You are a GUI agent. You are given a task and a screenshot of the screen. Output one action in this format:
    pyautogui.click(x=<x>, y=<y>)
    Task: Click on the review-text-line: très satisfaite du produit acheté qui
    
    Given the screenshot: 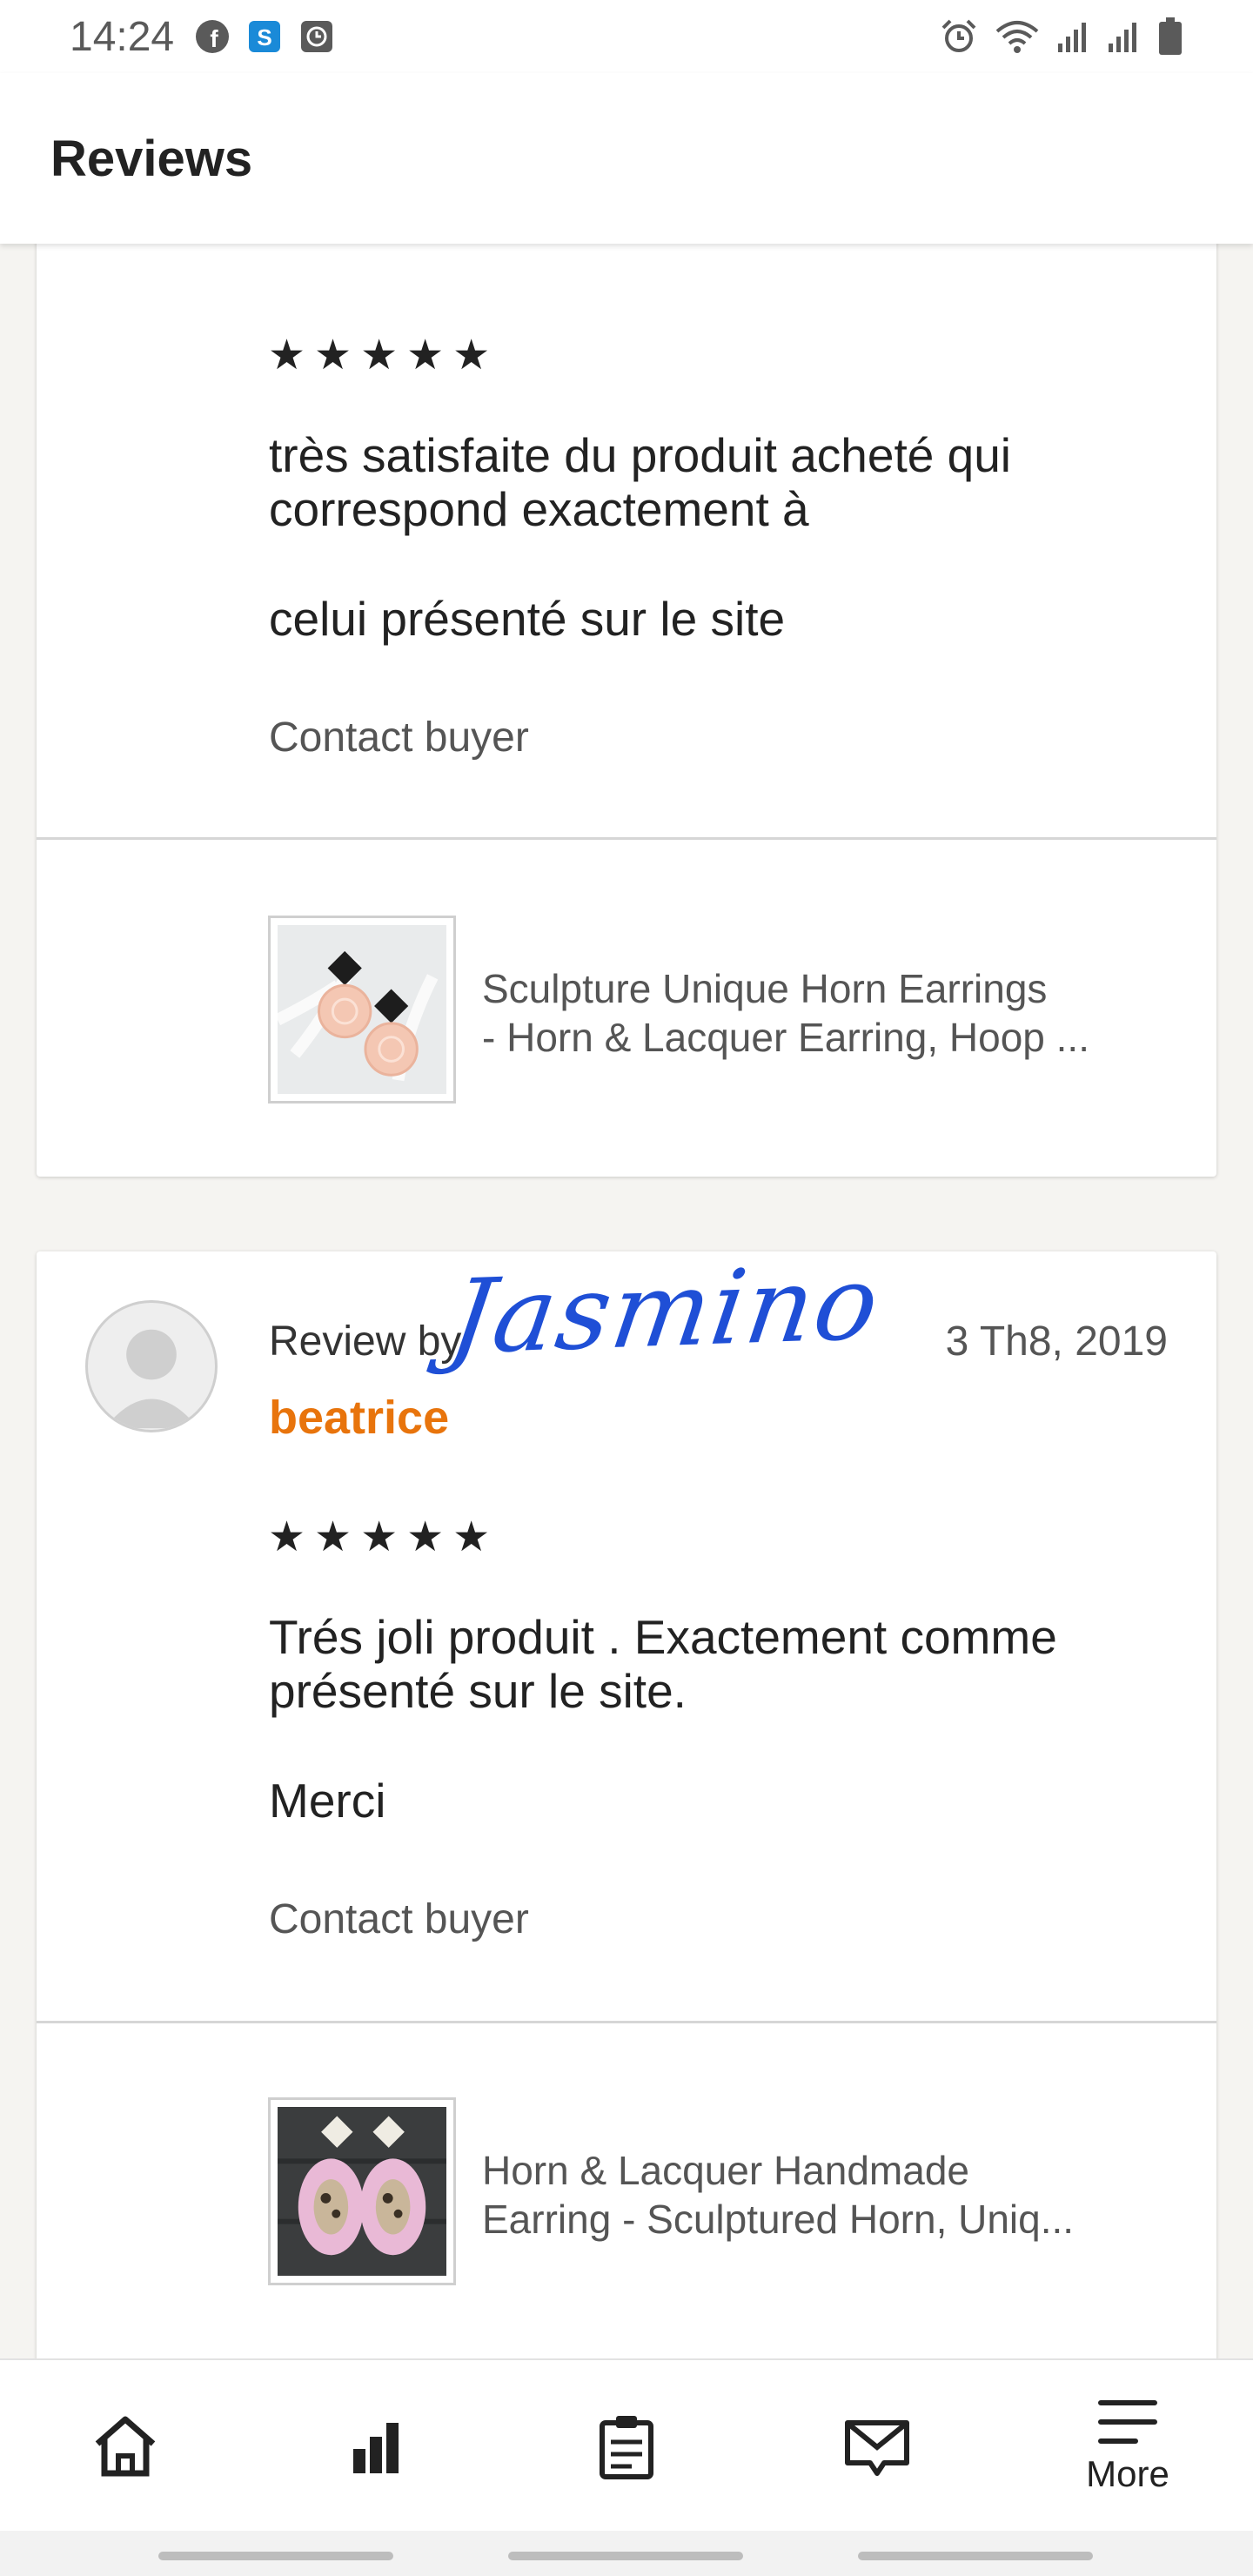 What is the action you would take?
    pyautogui.click(x=640, y=455)
    